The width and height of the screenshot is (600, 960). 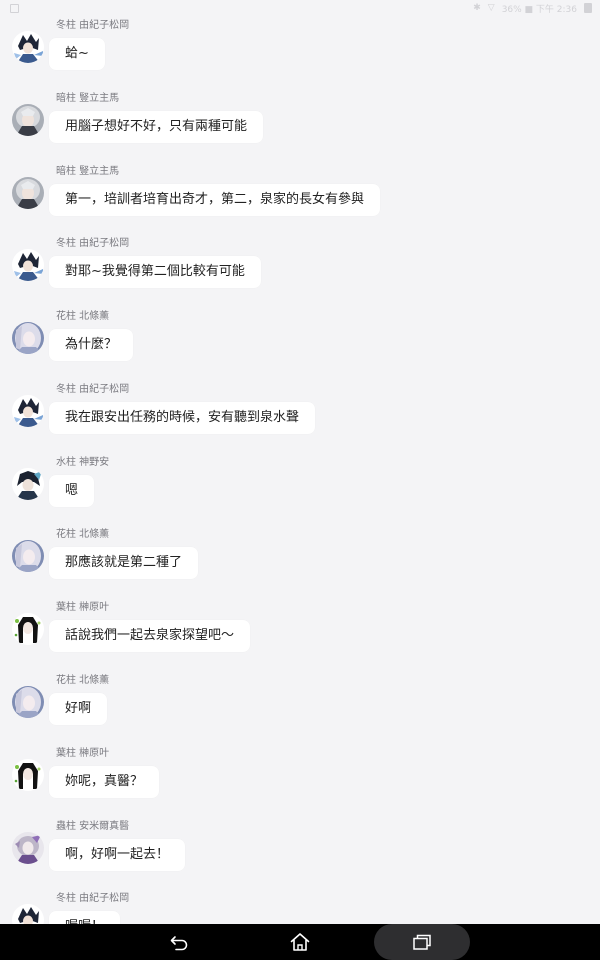 I want to click on message-item: 冬柱 由紀子松岡 我在跟安出任務的時候，安有聽到泉水聲, so click(x=300, y=418).